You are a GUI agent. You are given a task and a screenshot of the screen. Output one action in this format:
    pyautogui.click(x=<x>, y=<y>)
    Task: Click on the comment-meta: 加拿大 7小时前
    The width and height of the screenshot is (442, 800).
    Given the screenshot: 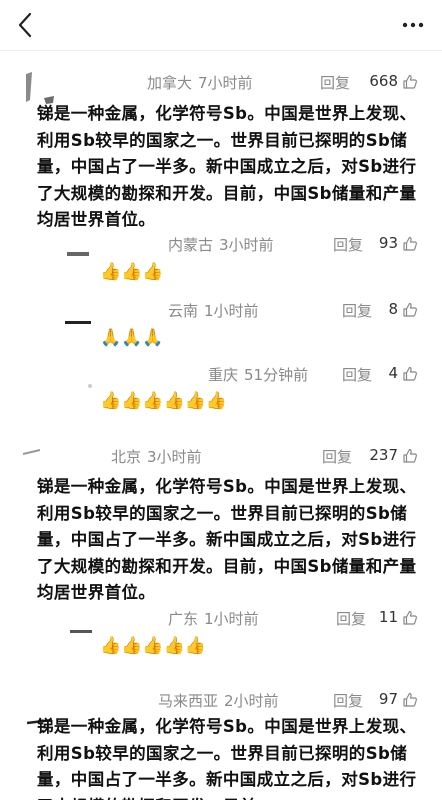 What is the action you would take?
    pyautogui.click(x=200, y=82)
    